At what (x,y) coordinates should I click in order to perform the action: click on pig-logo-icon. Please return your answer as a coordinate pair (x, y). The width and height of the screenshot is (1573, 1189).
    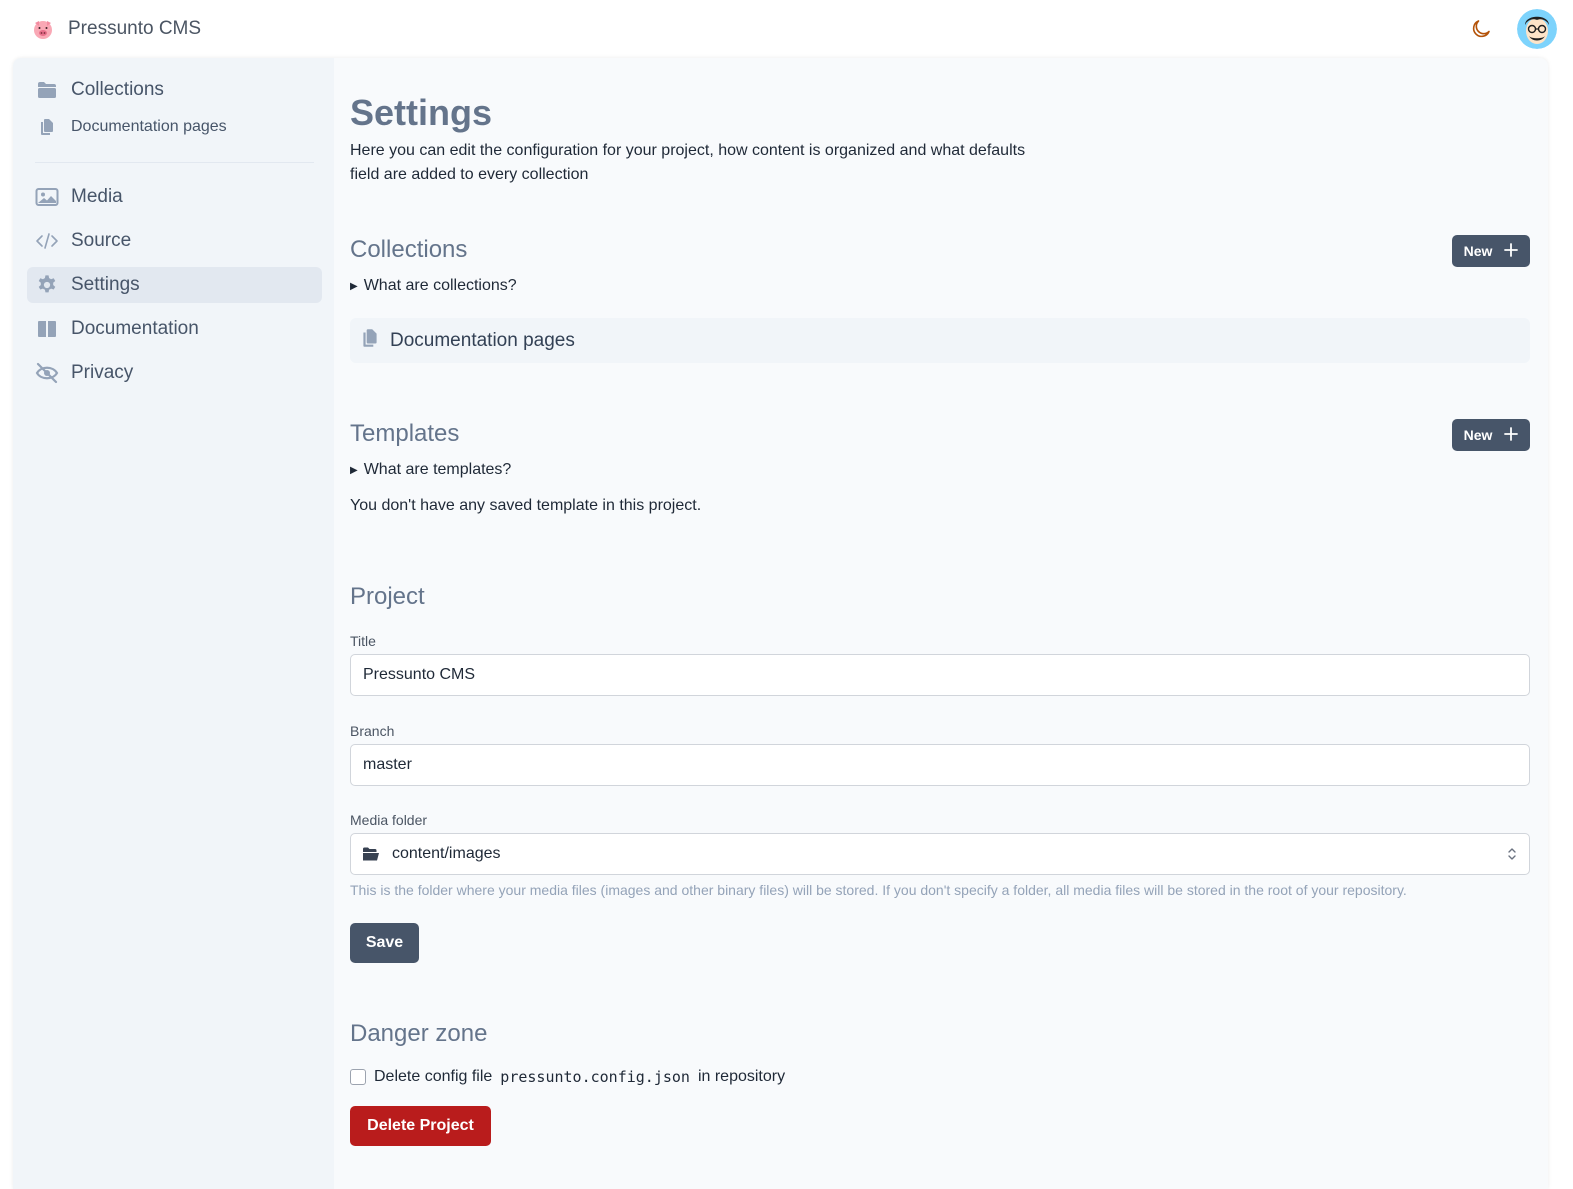
    Looking at the image, I should click on (43, 29).